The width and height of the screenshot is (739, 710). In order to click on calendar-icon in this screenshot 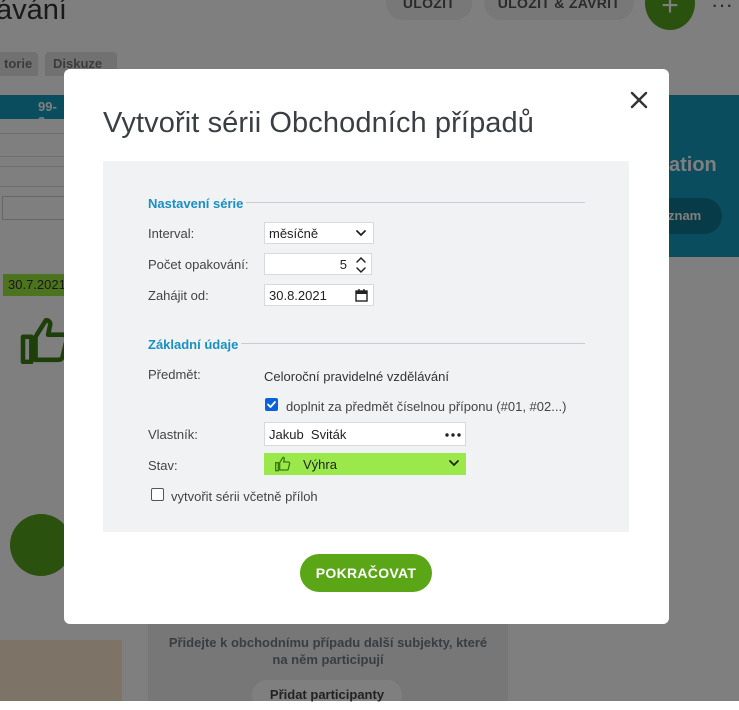, I will do `click(361, 295)`.